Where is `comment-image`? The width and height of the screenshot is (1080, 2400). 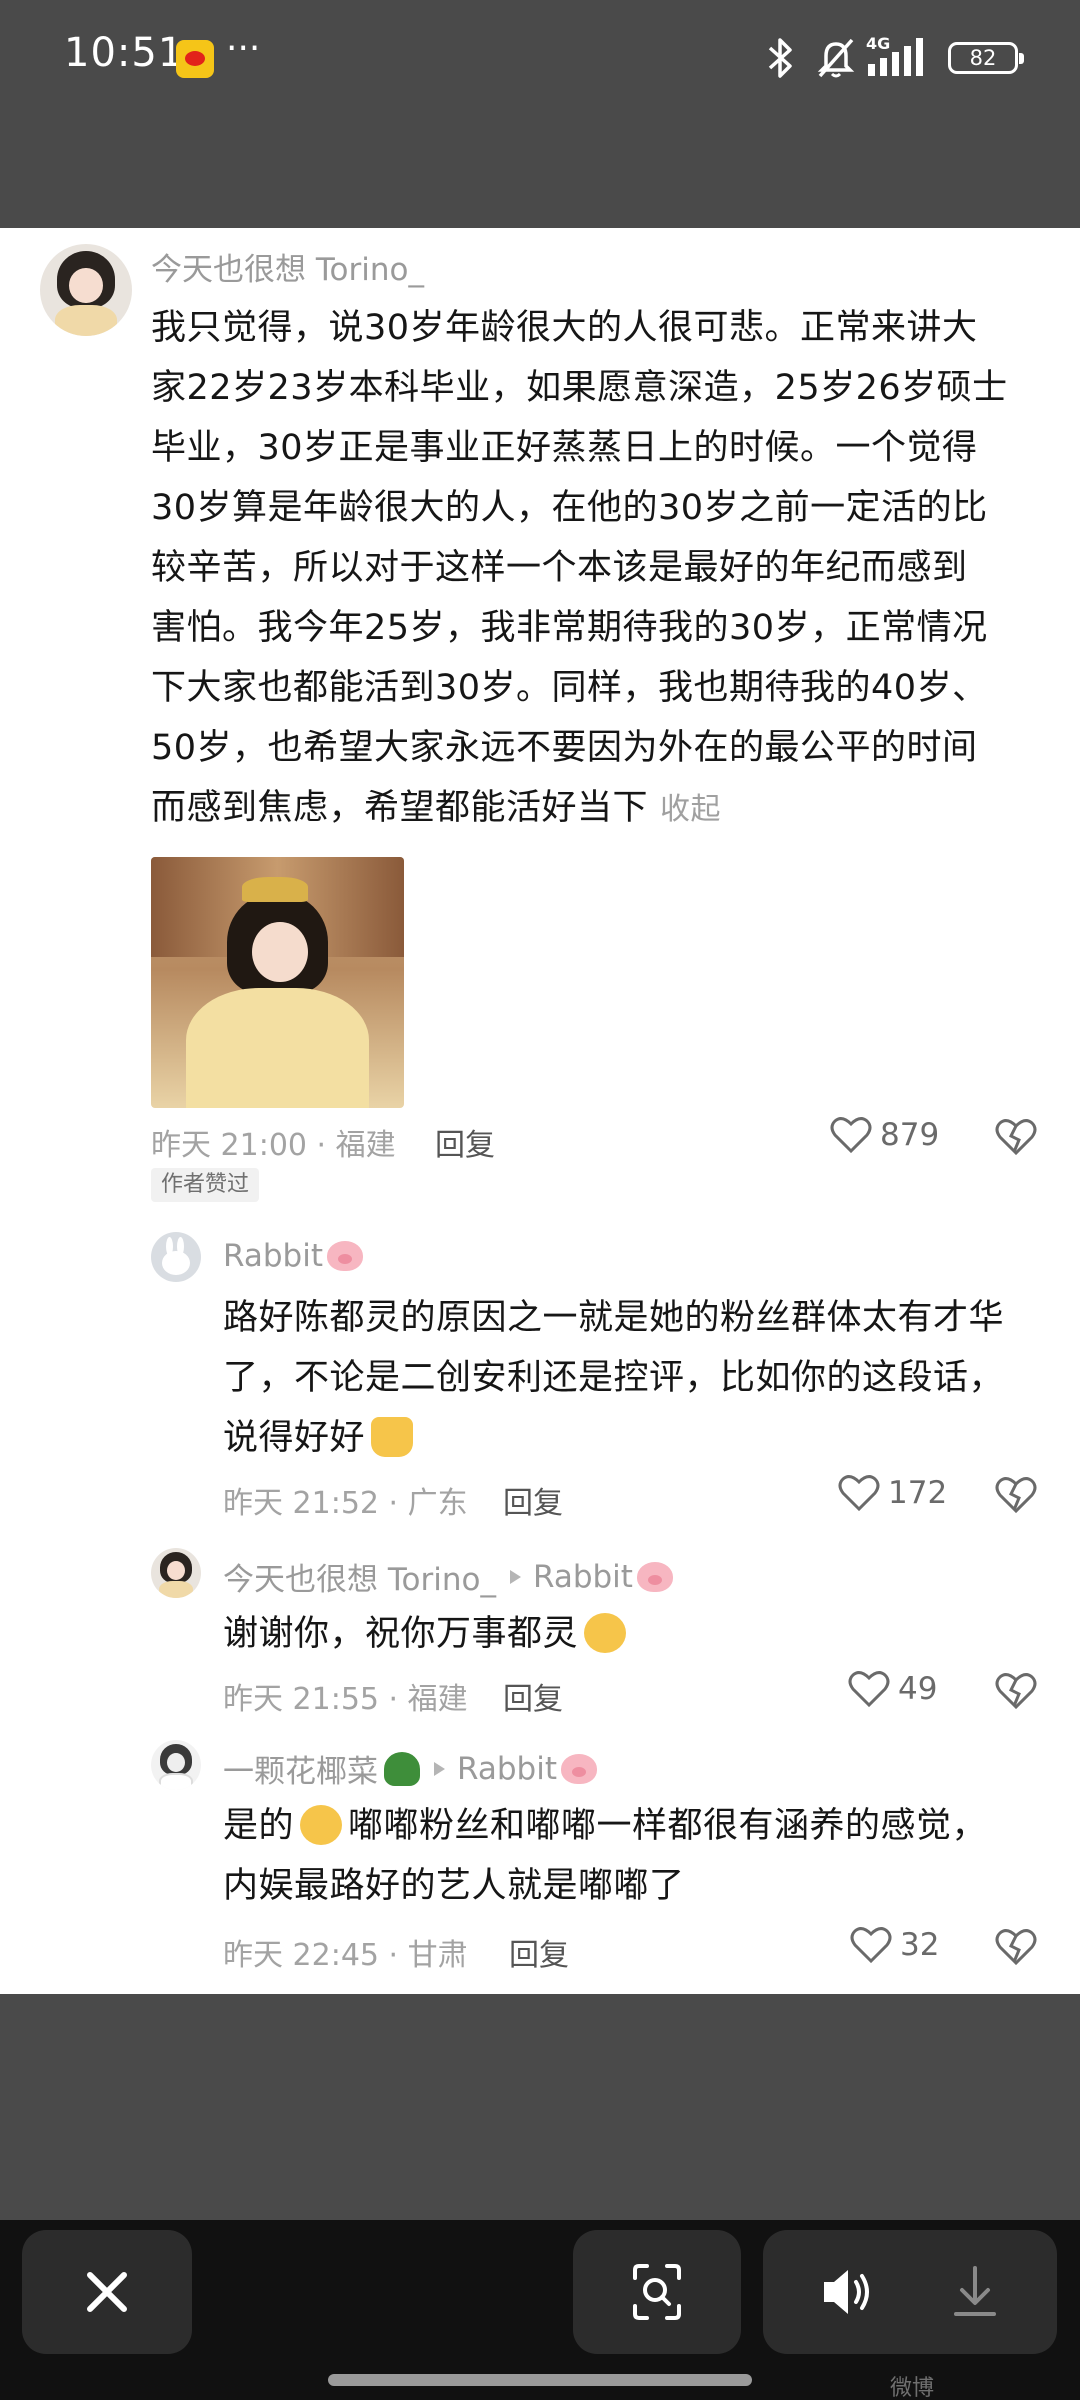 comment-image is located at coordinates (277, 982).